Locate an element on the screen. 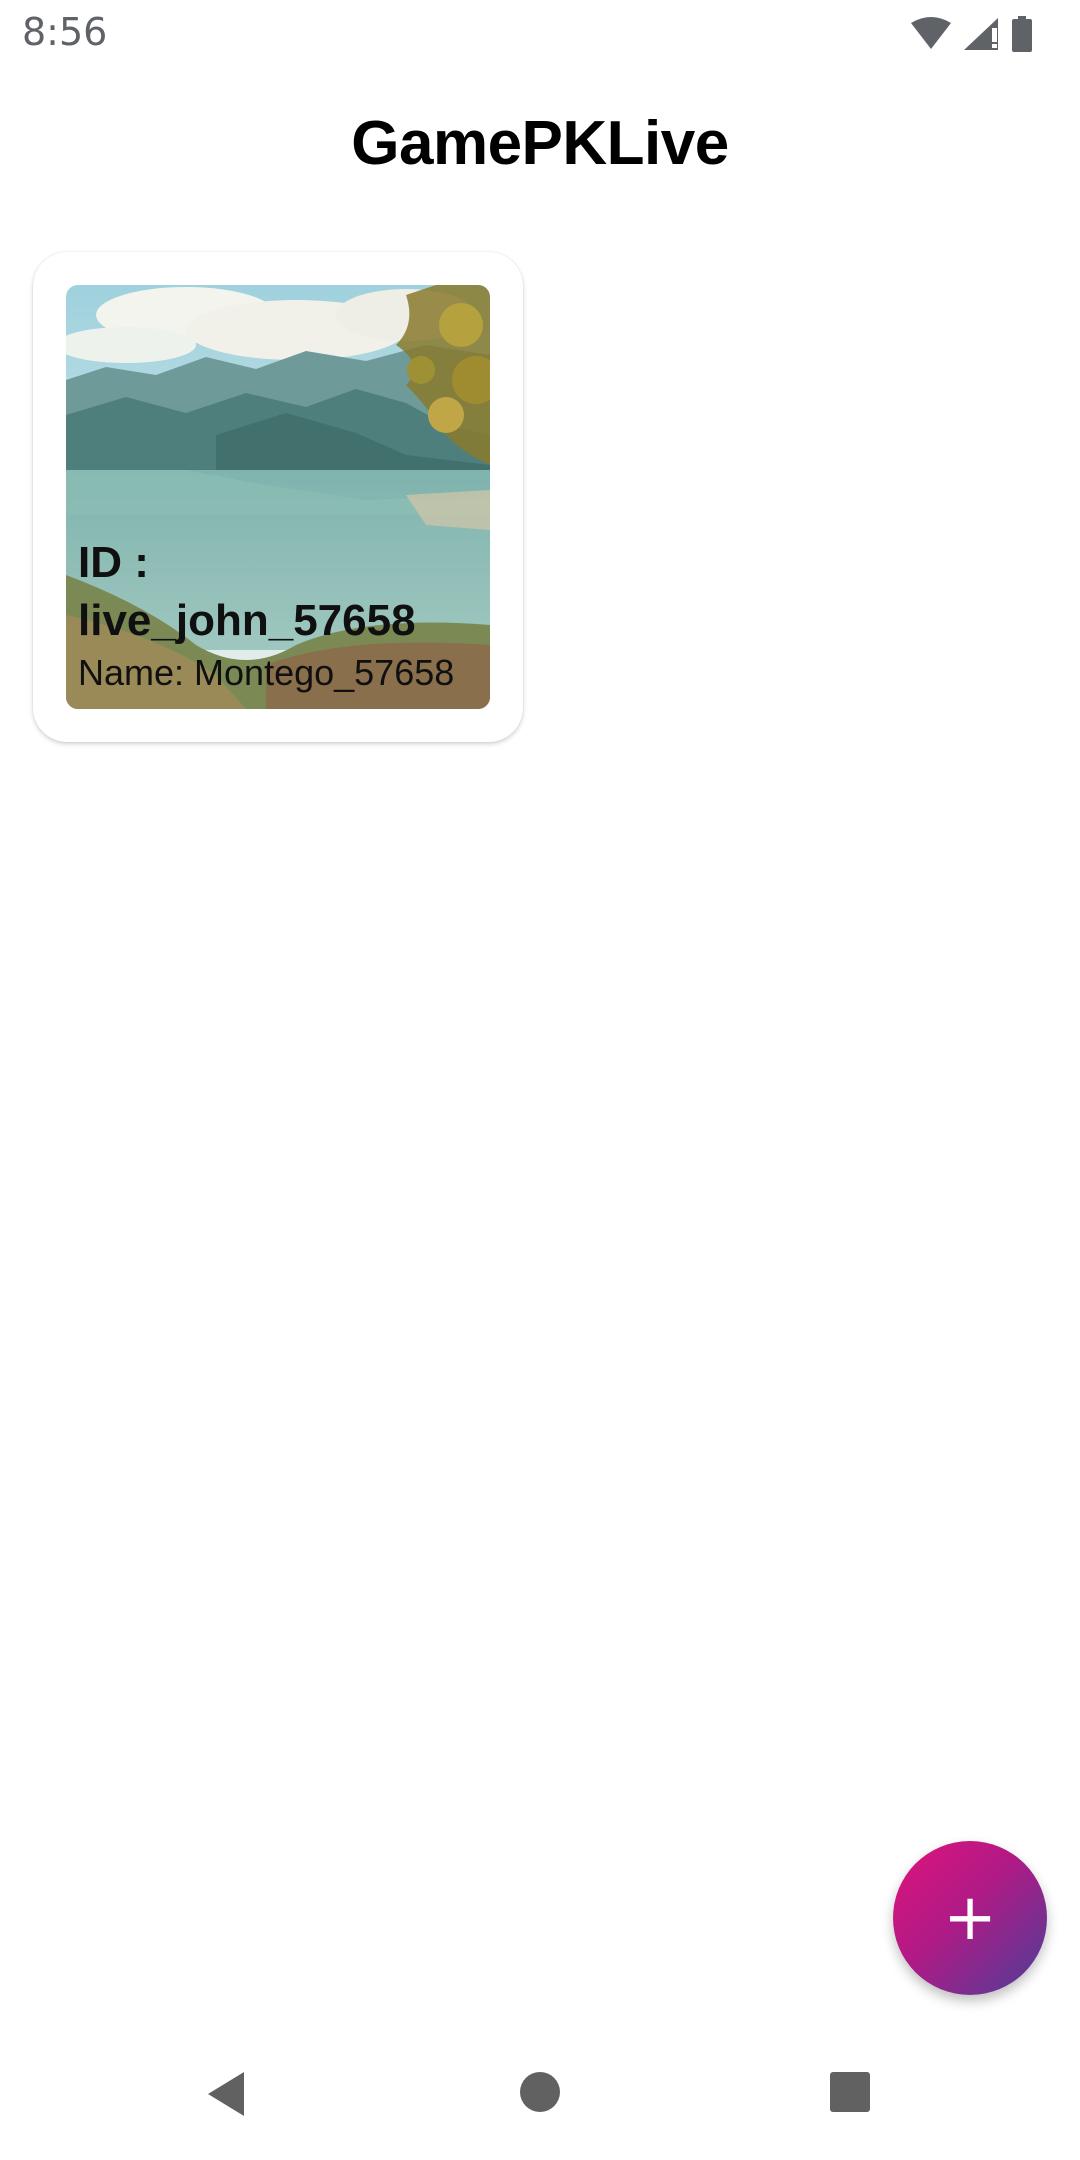 The image size is (1080, 2160). status-icons is located at coordinates (972, 34).